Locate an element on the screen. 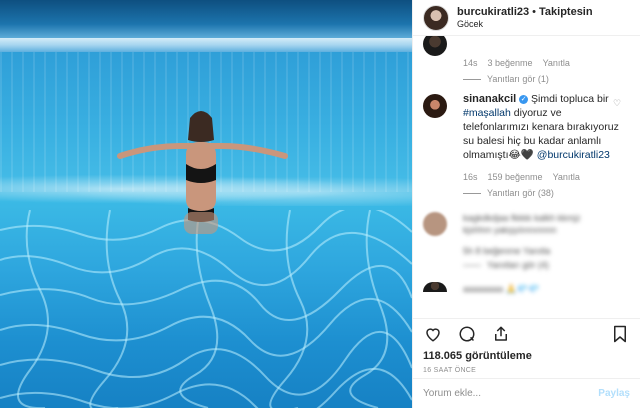 This screenshot has width=640, height=408. add-comment-bar: Paylaş is located at coordinates (526, 393).